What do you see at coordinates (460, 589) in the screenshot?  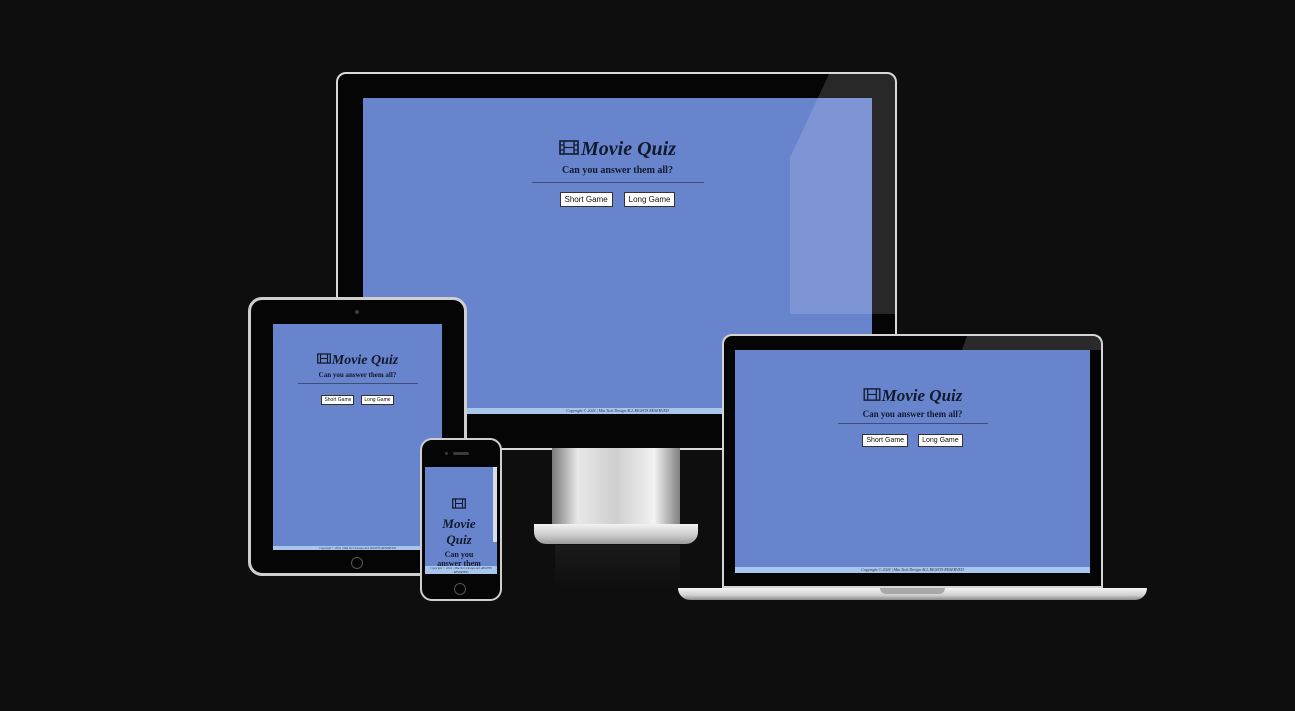 I see `phone-home-button` at bounding box center [460, 589].